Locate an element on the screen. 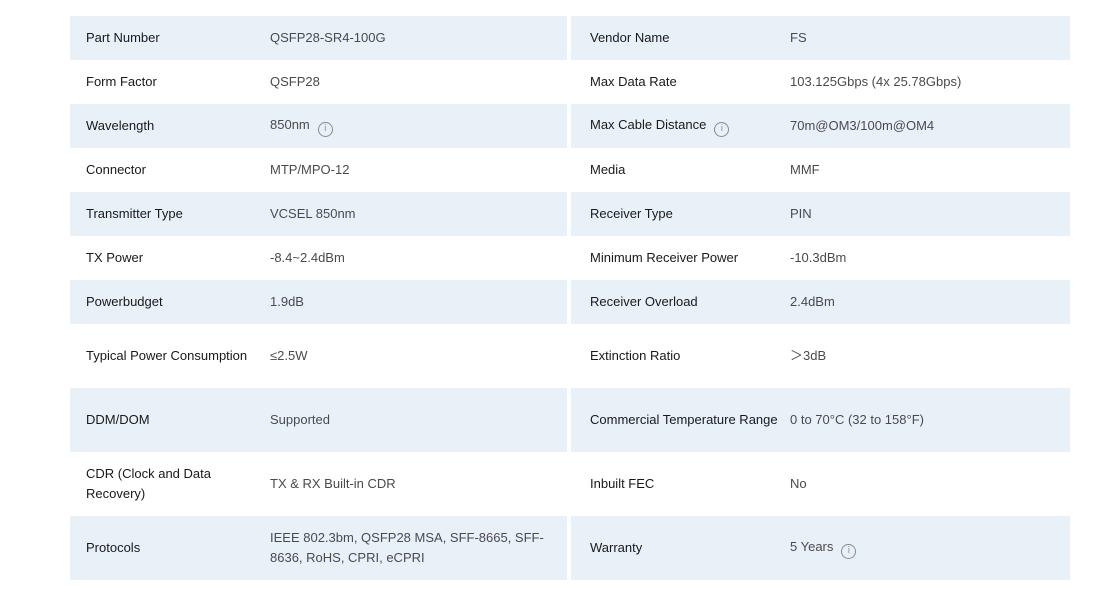 Image resolution: width=1113 pixels, height=590 pixels. spec-cell-right: Max Cable Distance i 70m@OM3/100m@OM4 is located at coordinates (820, 126).